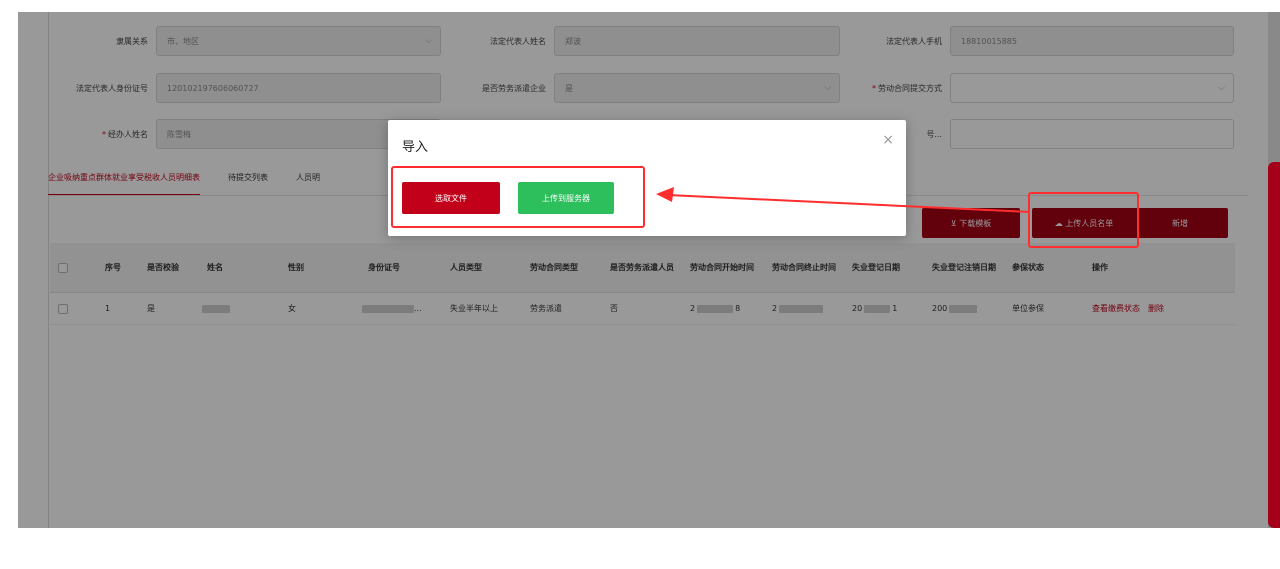  What do you see at coordinates (849, 203) in the screenshot?
I see `arrow-line` at bounding box center [849, 203].